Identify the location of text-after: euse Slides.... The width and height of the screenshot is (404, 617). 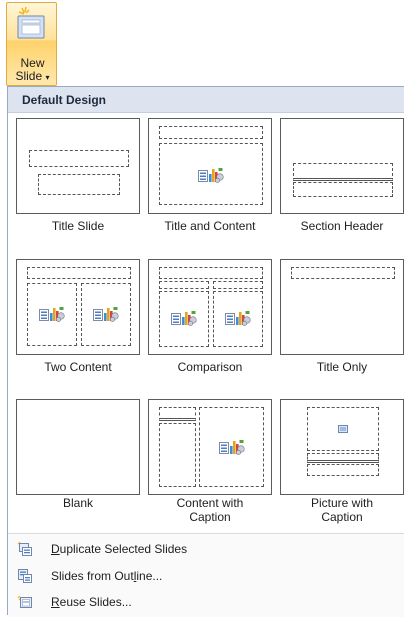
(95, 602).